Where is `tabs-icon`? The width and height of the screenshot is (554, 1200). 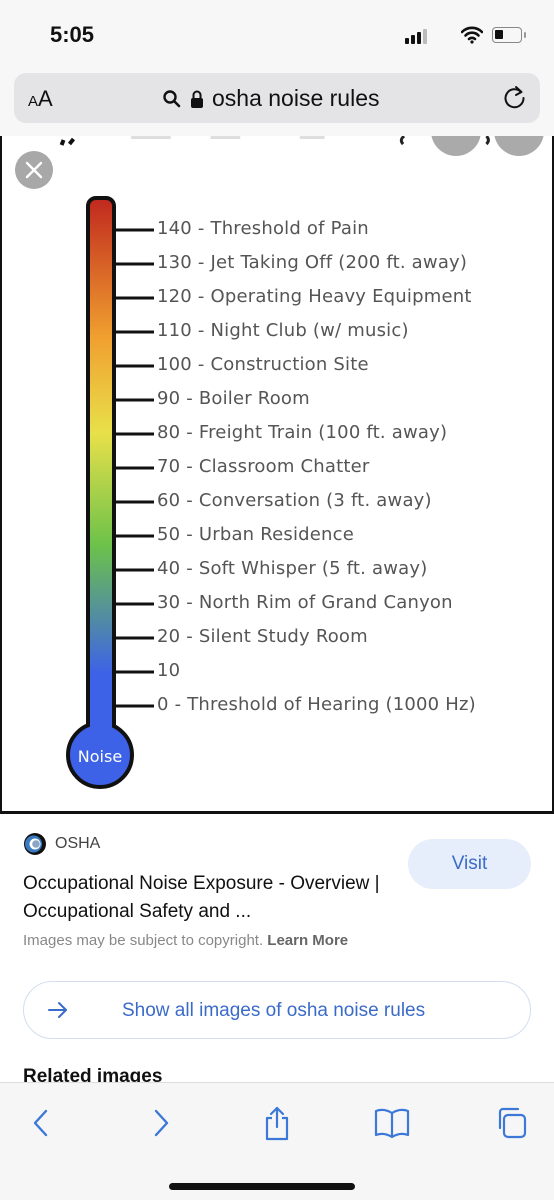
tabs-icon is located at coordinates (512, 1123).